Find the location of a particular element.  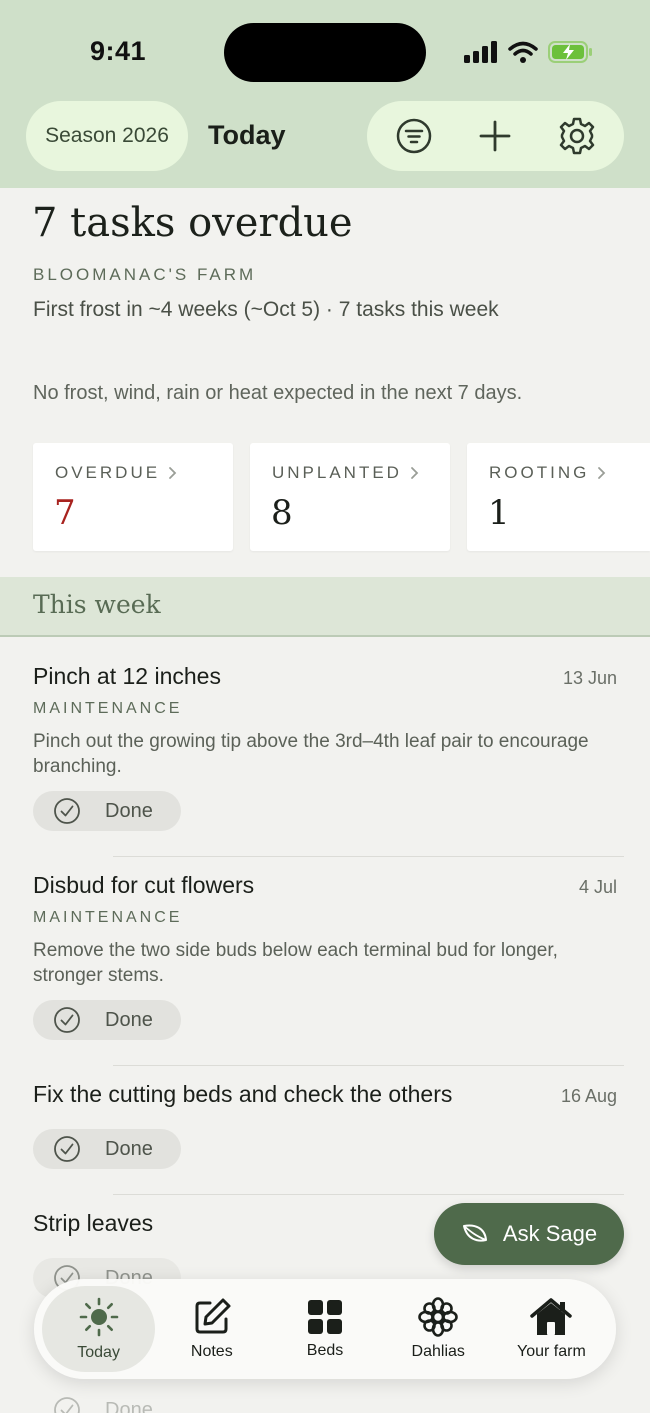

tab-label: Beds is located at coordinates (325, 1350).